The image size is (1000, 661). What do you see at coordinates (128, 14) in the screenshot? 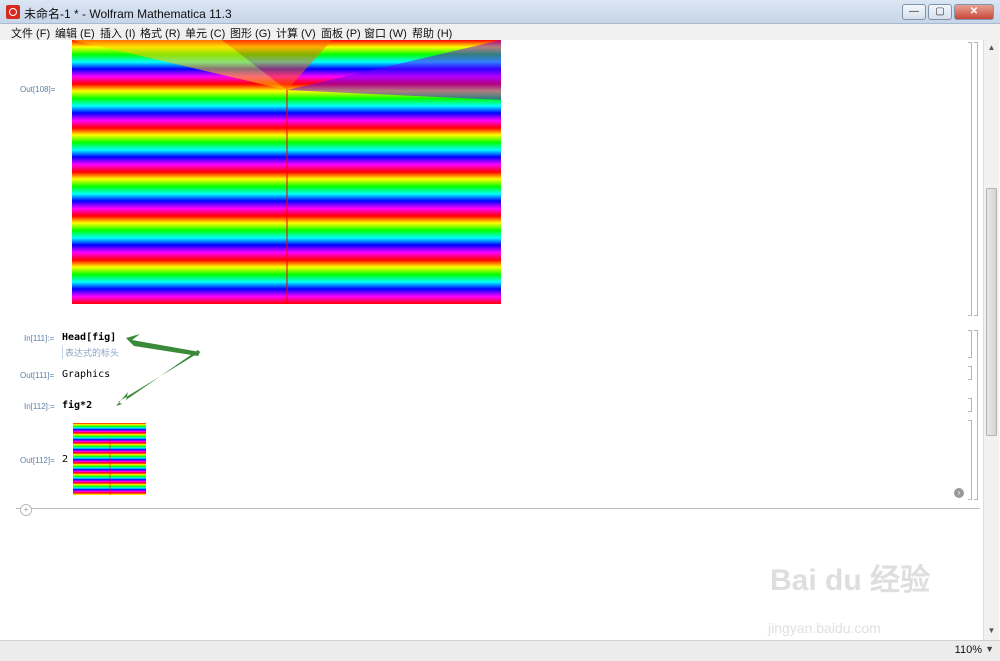
I see `window-title: 未命名-1 * - Wolfram Mathematica 11.3` at bounding box center [128, 14].